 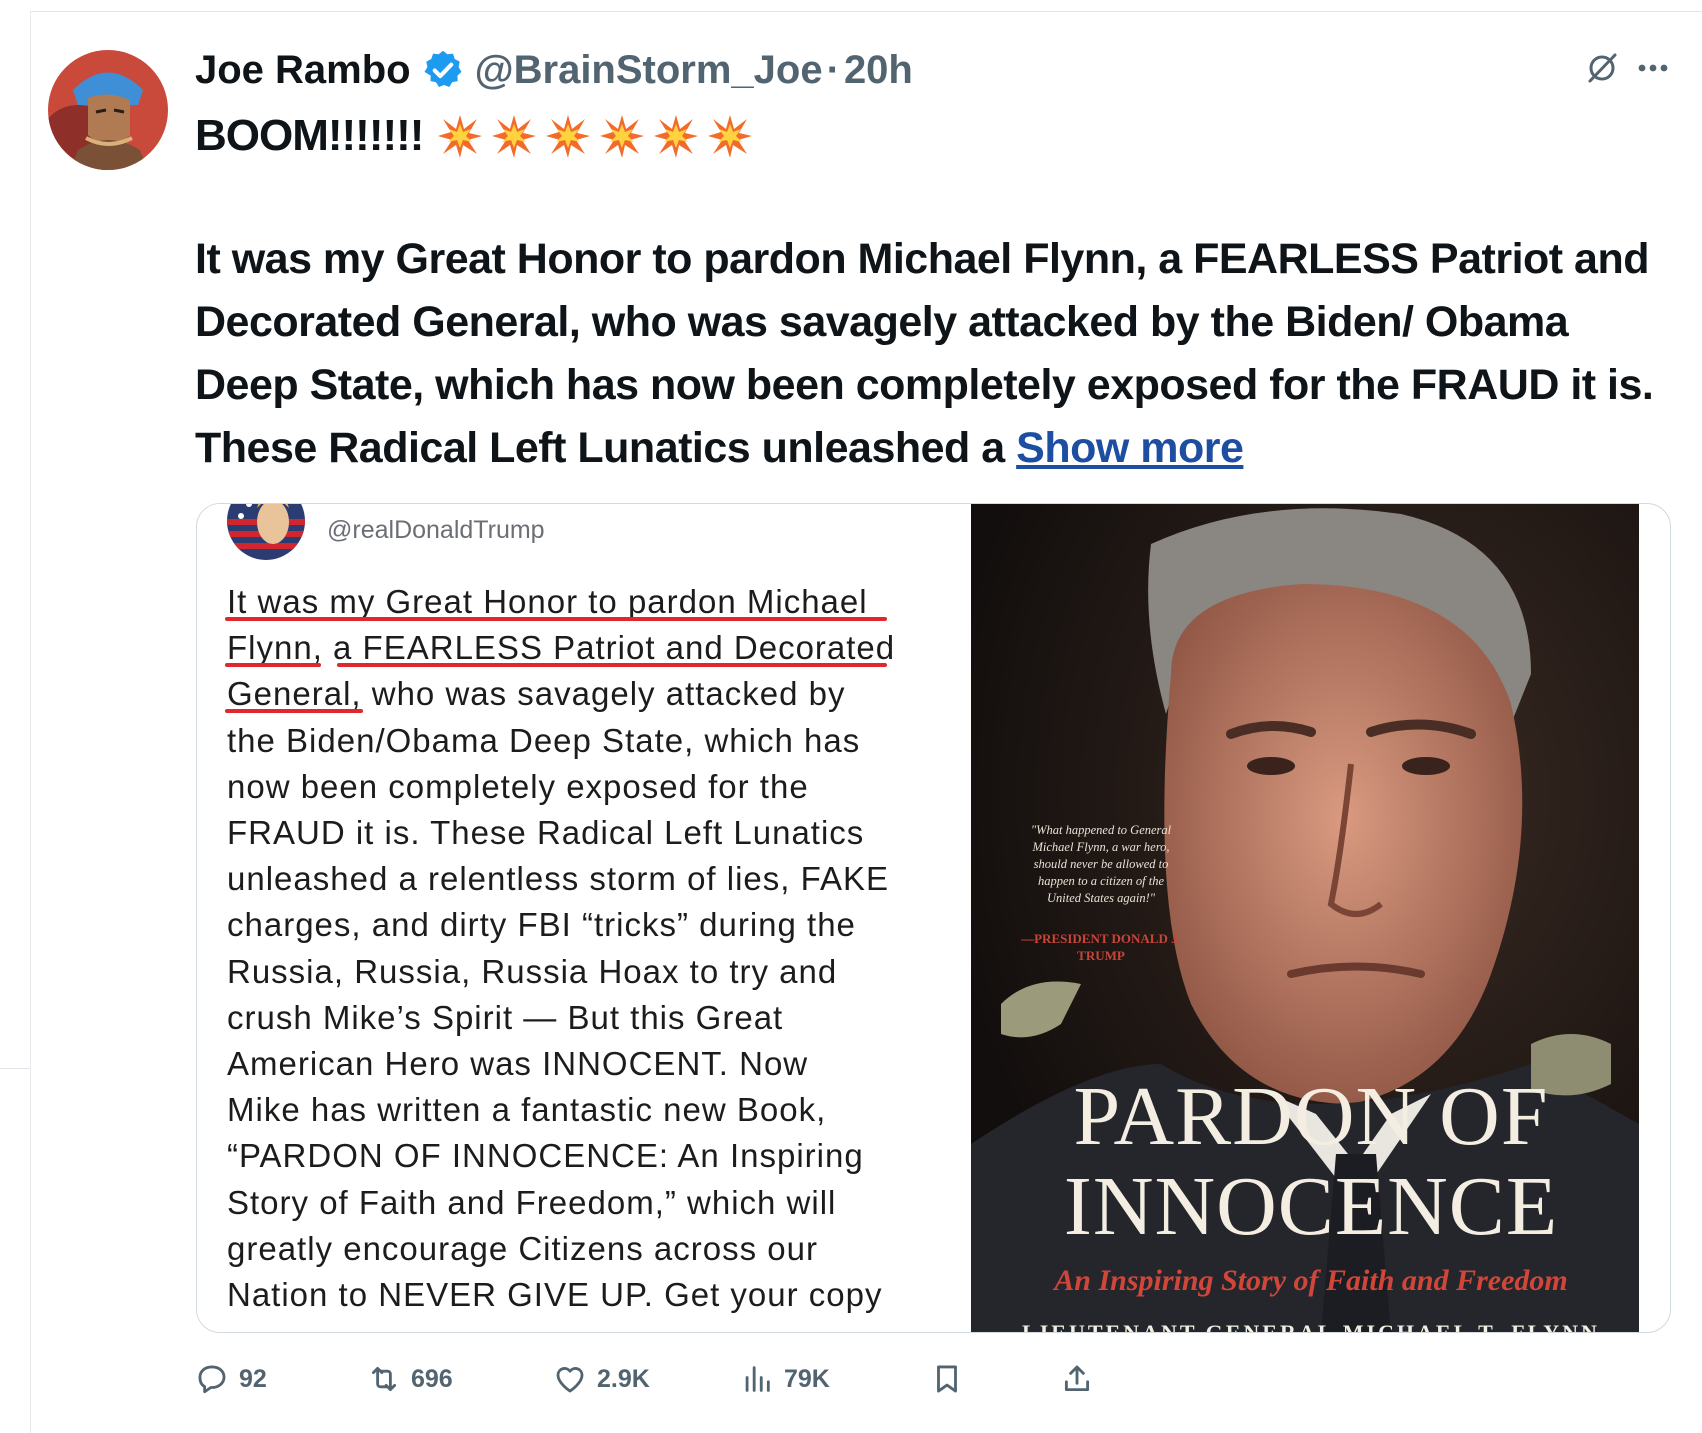 What do you see at coordinates (546, 833) in the screenshot?
I see `screenshot-line: FRAUD it is. These Radical Left Lunatics` at bounding box center [546, 833].